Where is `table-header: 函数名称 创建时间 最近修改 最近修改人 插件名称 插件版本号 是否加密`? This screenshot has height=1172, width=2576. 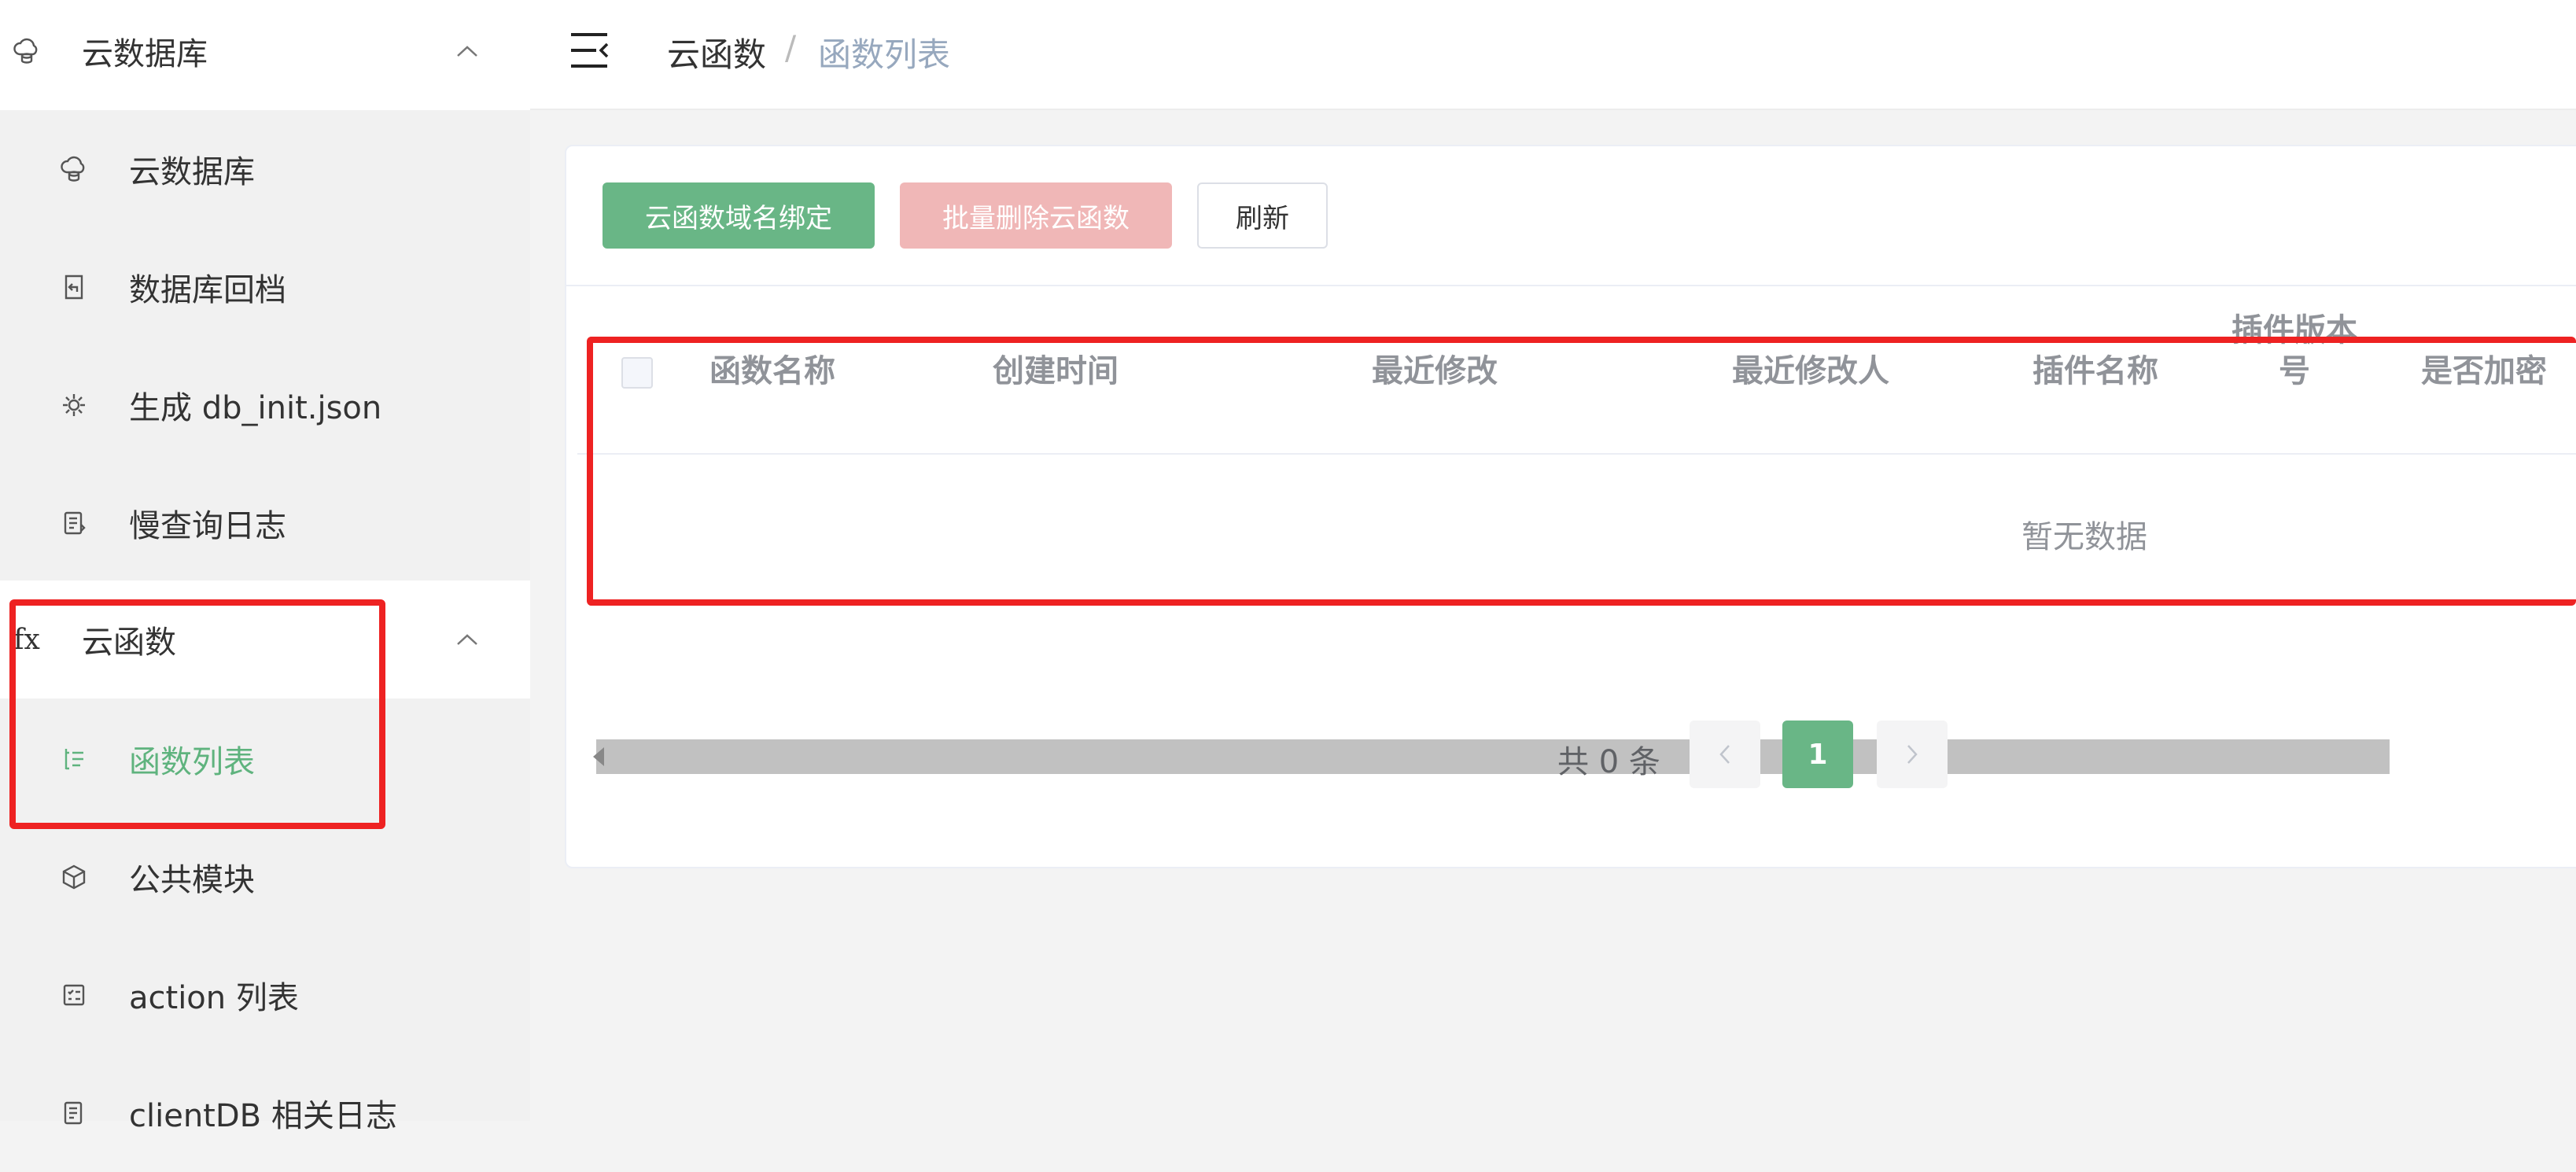 table-header: 函数名称 创建时间 最近修改 最近修改人 插件名称 插件版本号 是否加密 is located at coordinates (1576, 371).